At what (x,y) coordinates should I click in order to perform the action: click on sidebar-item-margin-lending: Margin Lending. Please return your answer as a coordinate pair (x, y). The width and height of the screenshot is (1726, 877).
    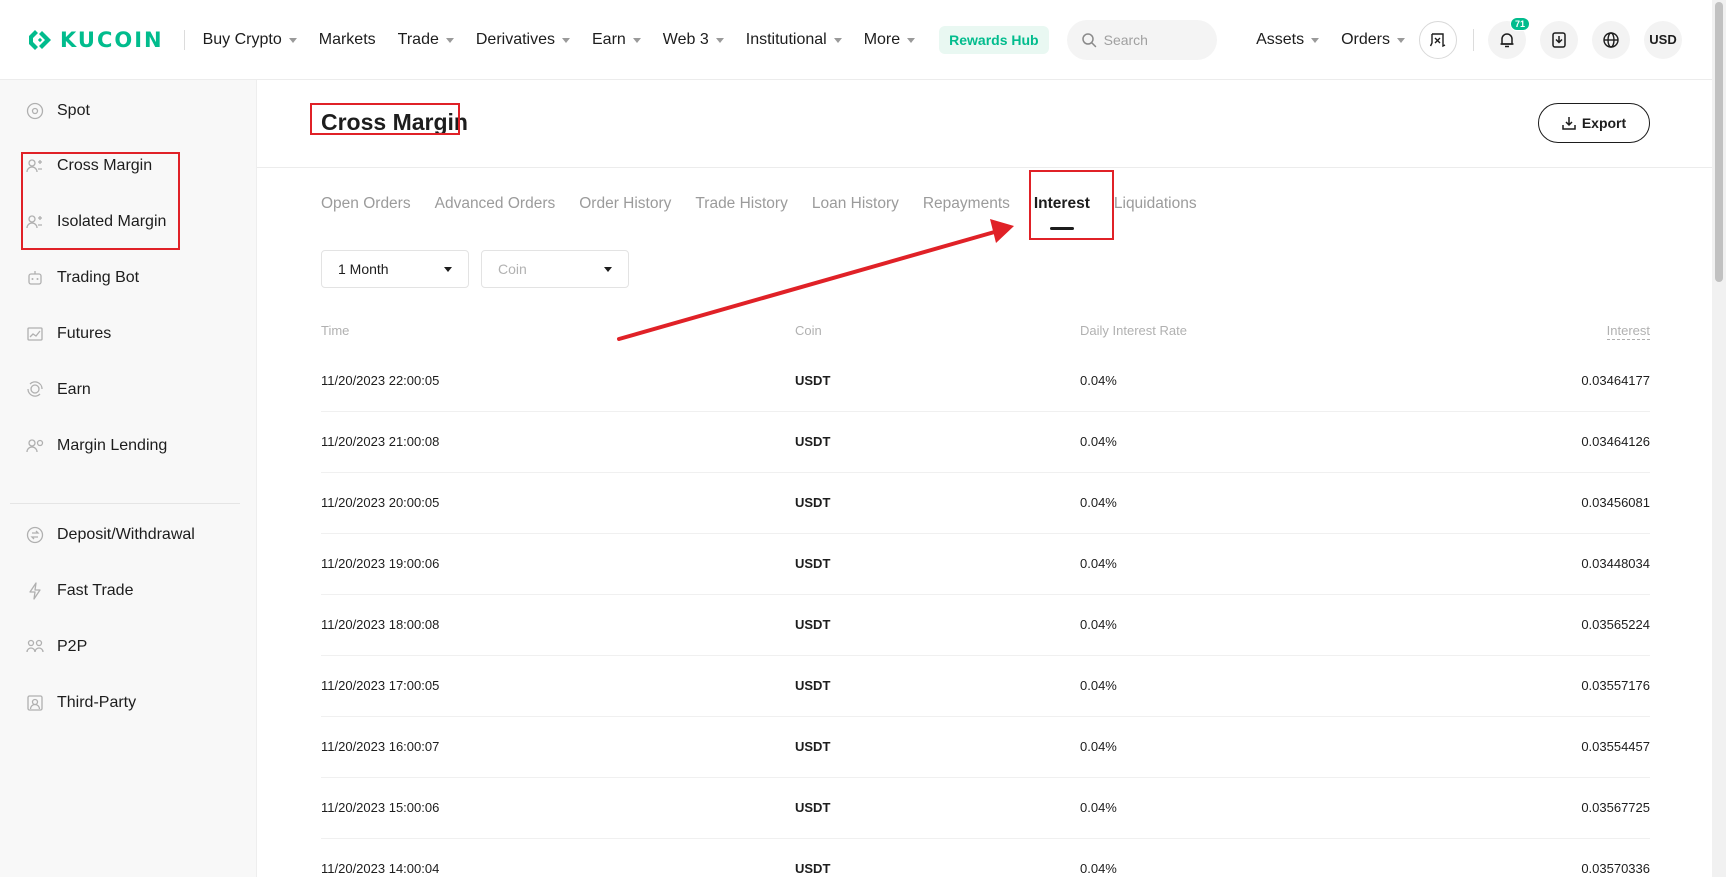
    Looking at the image, I should click on (96, 446).